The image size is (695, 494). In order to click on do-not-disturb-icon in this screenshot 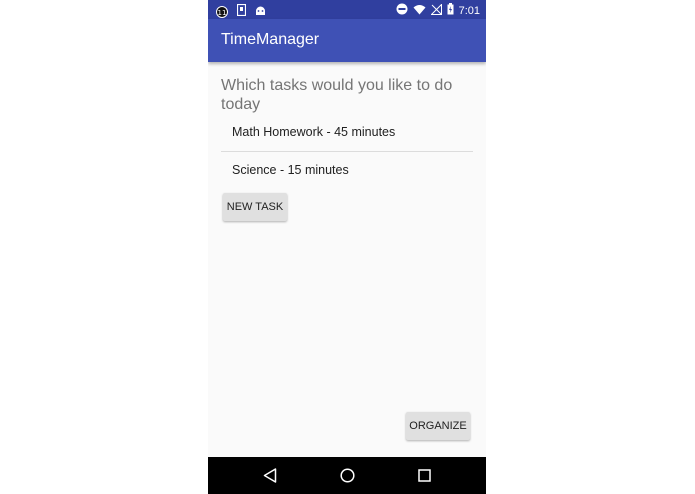, I will do `click(402, 11)`.